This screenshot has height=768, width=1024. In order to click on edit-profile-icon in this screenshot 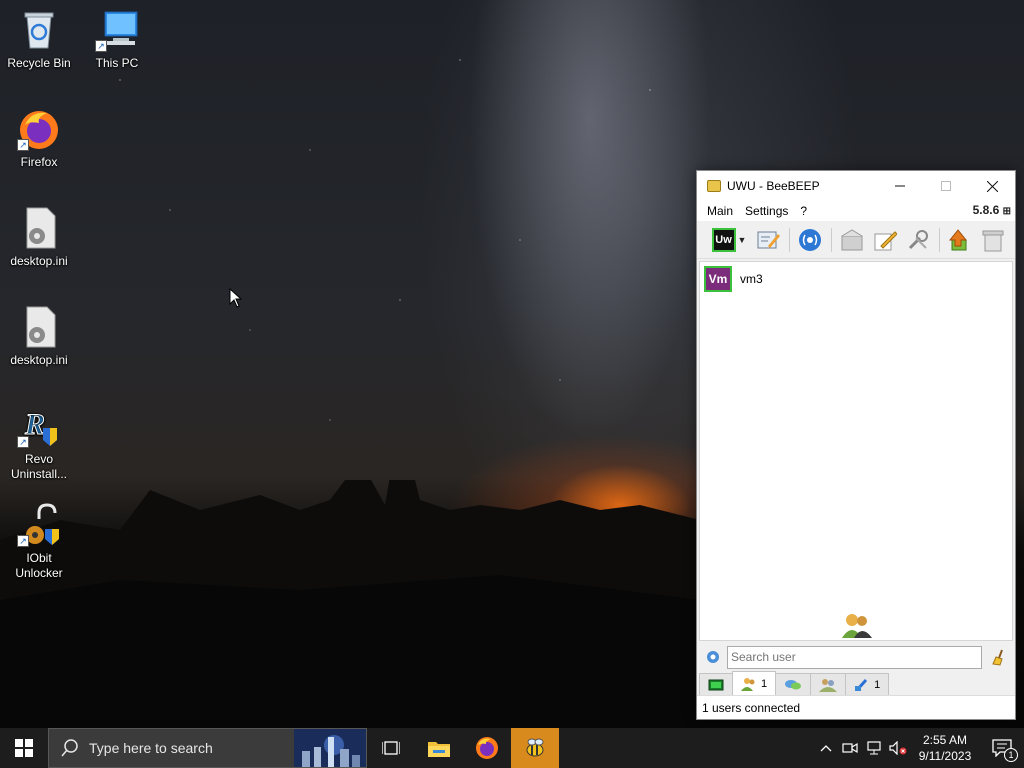, I will do `click(768, 239)`.